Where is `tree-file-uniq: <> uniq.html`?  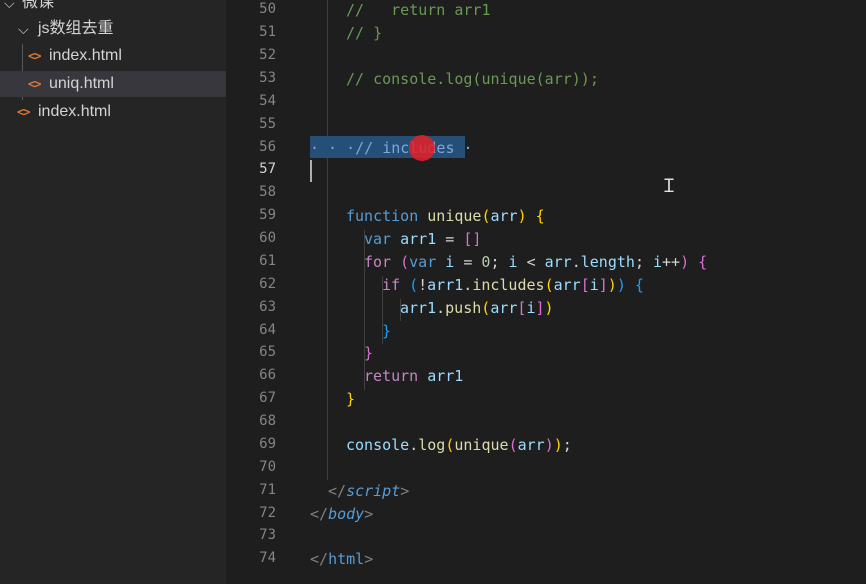 tree-file-uniq: <> uniq.html is located at coordinates (113, 84).